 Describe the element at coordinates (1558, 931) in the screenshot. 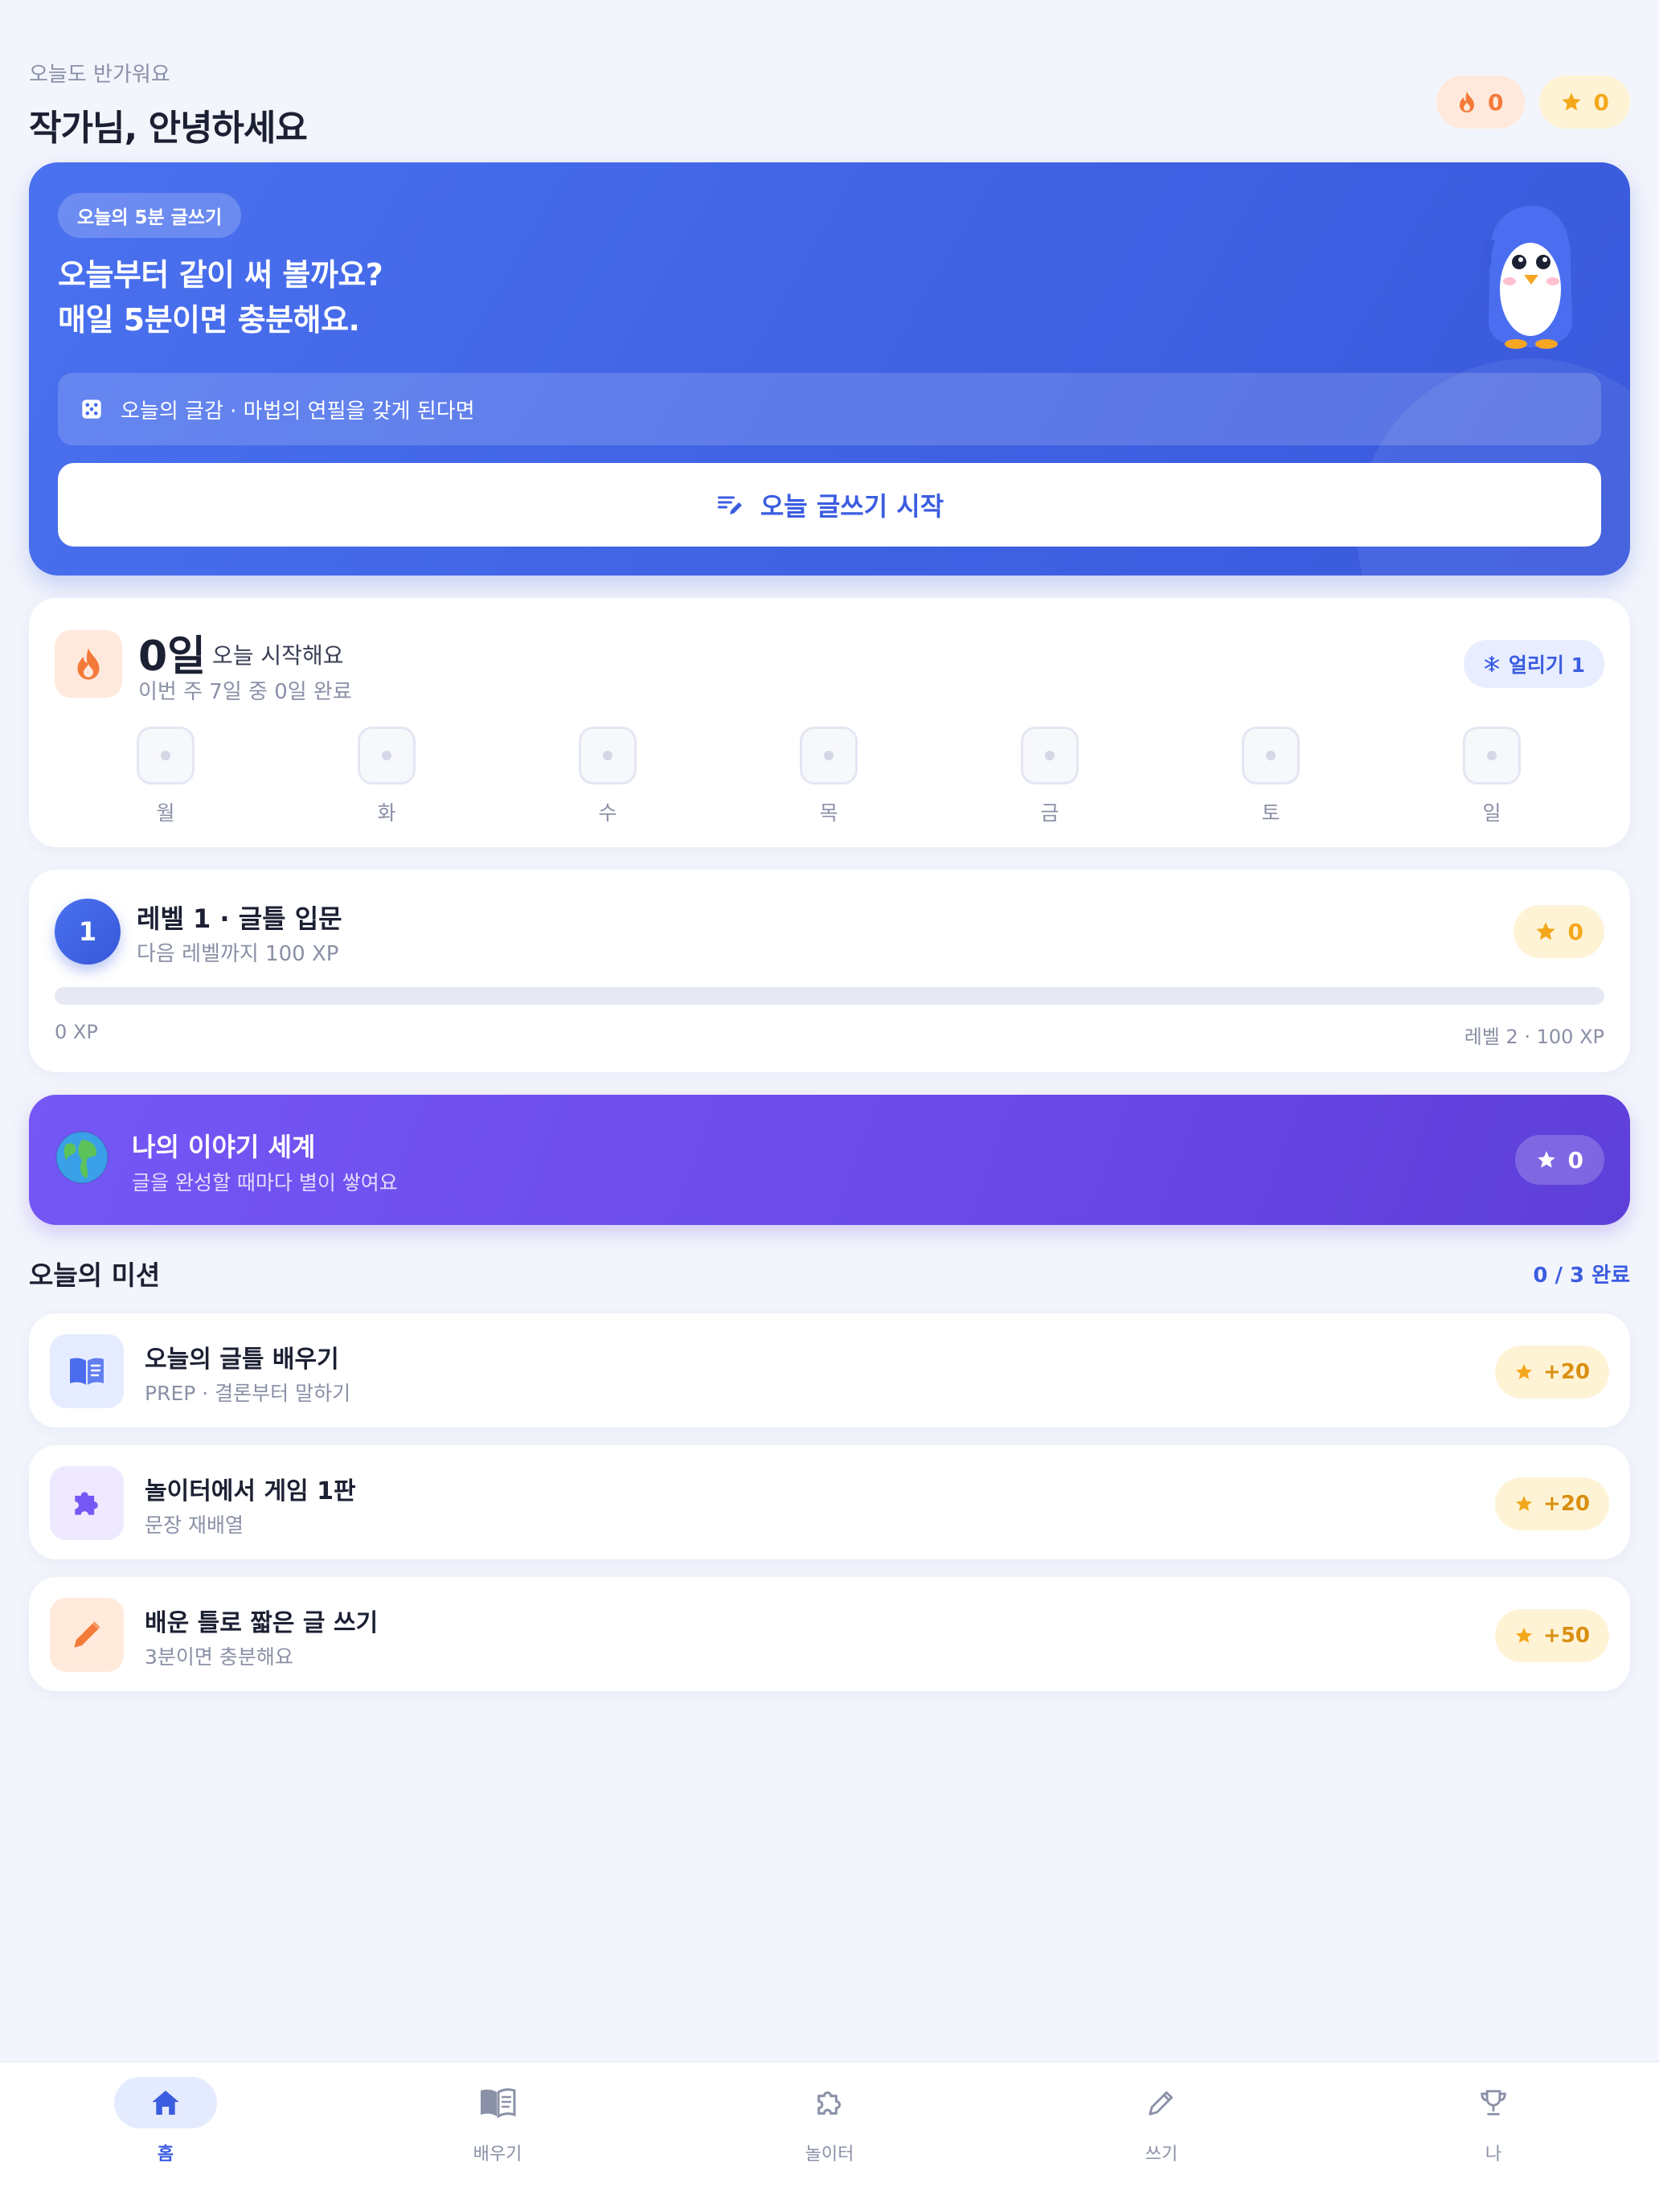

I see `level-star-badge: 0` at that location.